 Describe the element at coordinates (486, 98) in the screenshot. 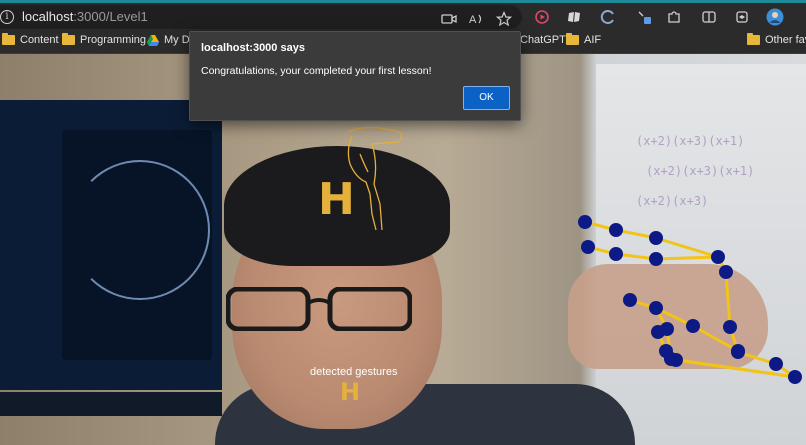

I see `ok-button: OK` at that location.